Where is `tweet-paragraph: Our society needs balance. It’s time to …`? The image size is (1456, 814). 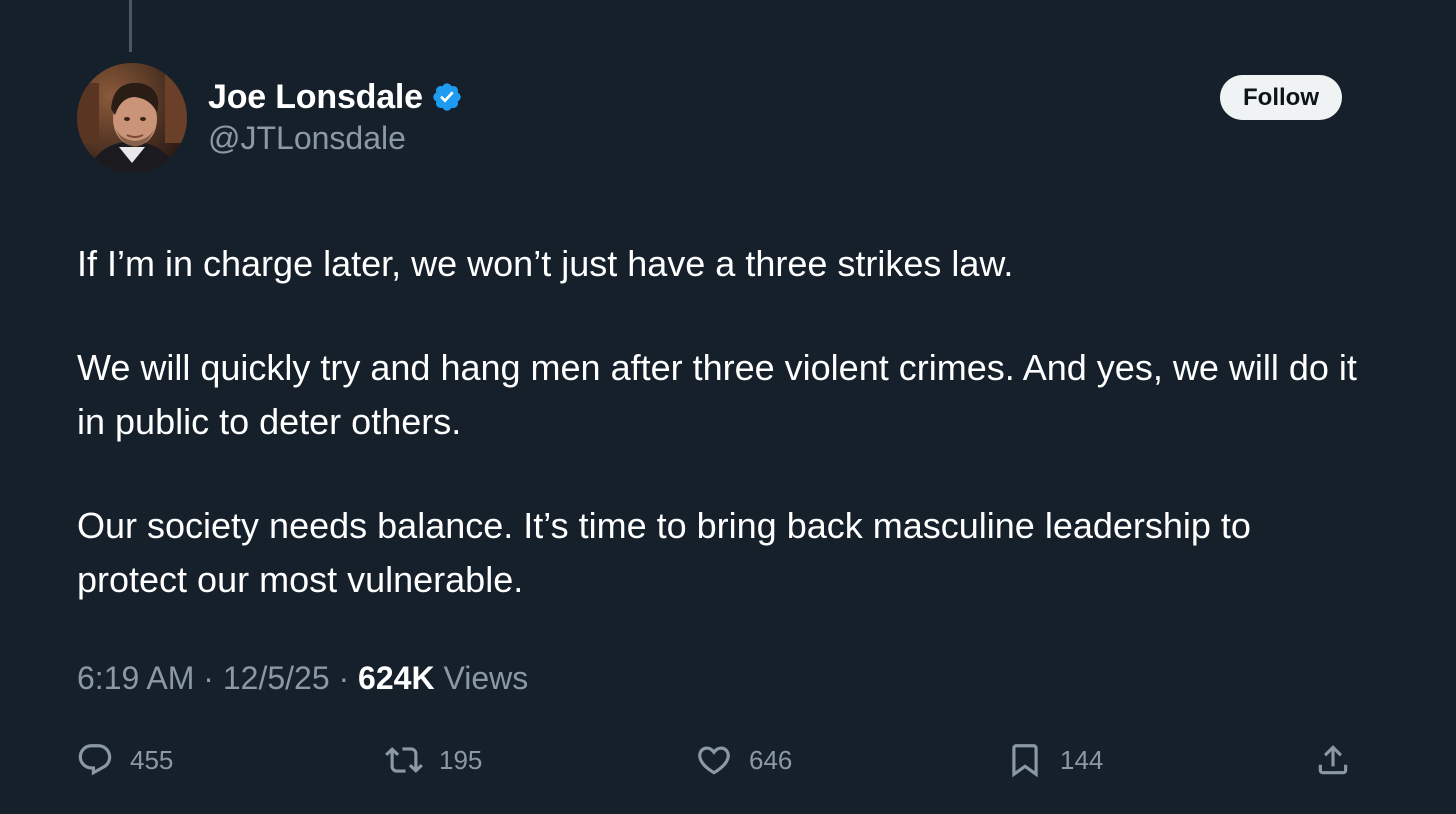
tweet-paragraph: Our society needs balance. It’s time to … is located at coordinates (664, 552).